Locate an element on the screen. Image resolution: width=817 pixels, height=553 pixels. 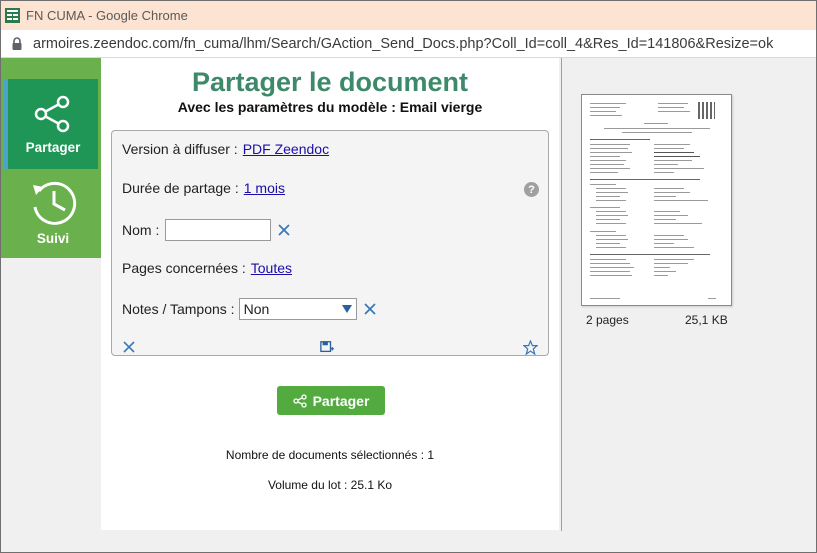
share-button-label: Partager is located at coordinates (341, 400).